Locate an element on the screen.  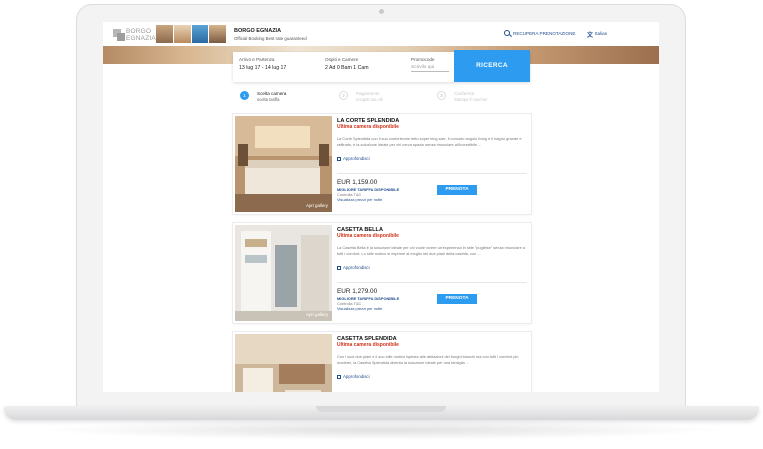
language-selector: Italian is located at coordinates (601, 33).